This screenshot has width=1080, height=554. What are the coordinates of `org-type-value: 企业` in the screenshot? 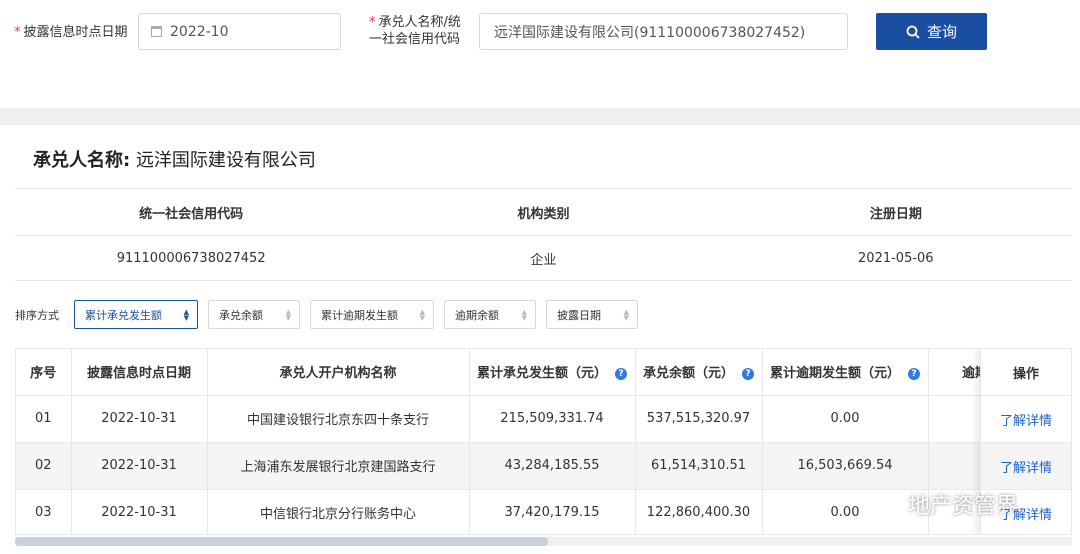 It's located at (543, 260).